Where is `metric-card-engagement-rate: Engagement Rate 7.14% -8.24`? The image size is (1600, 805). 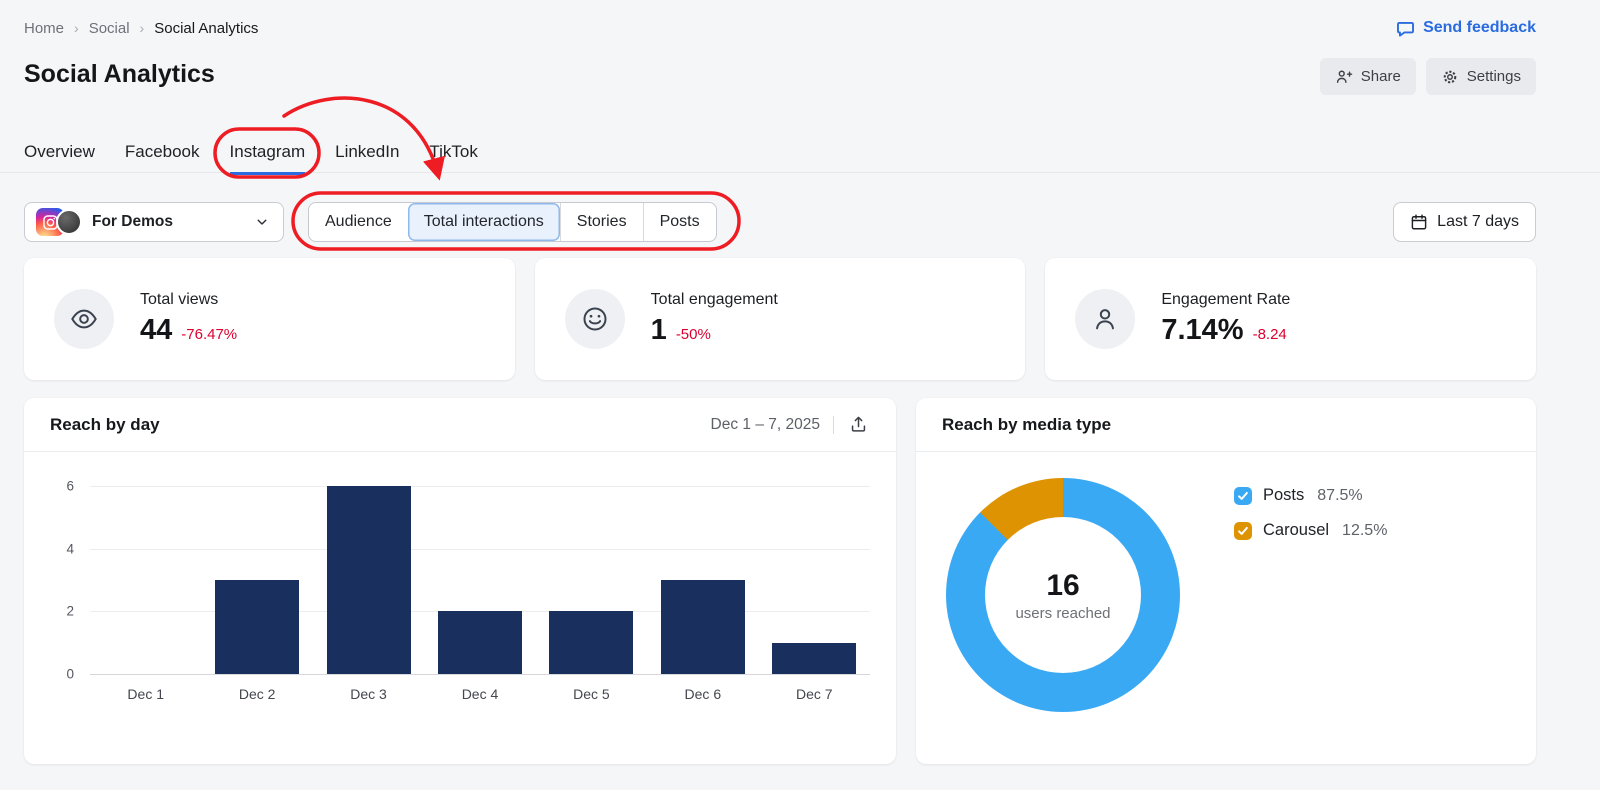 metric-card-engagement-rate: Engagement Rate 7.14% -8.24 is located at coordinates (1291, 319).